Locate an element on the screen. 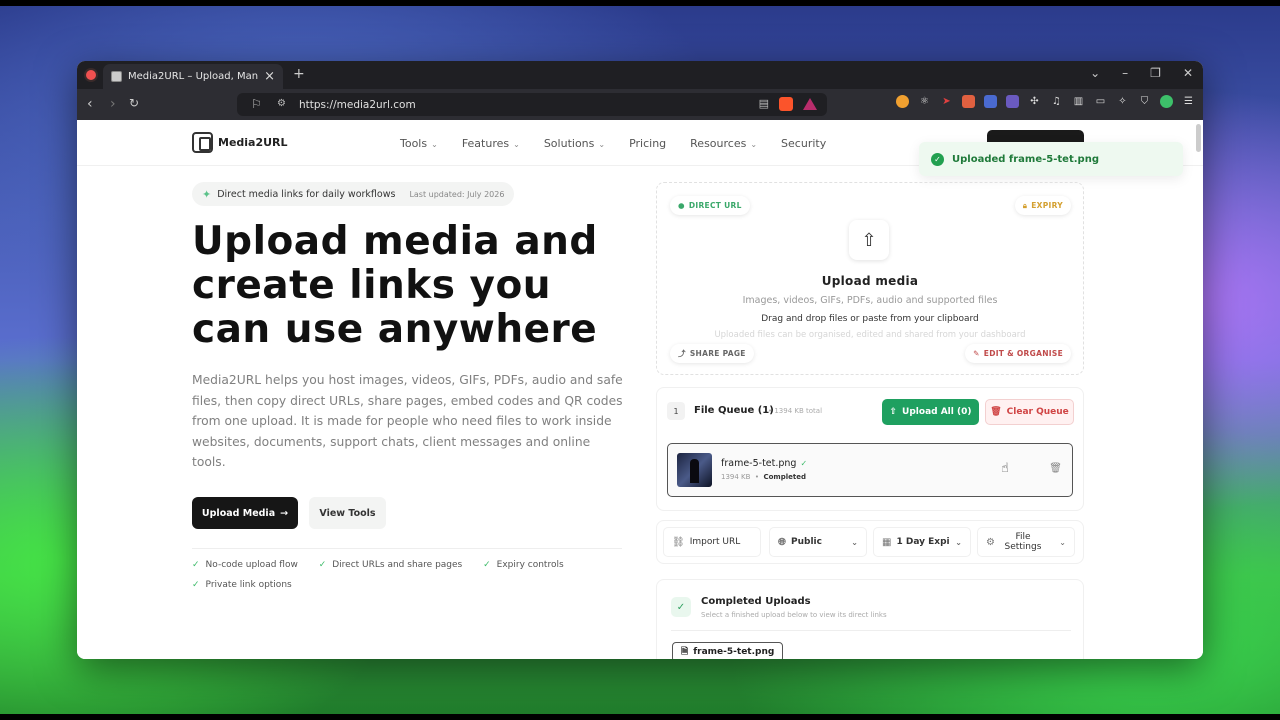  cursor-extension-icon: ➤ is located at coordinates (946, 101).